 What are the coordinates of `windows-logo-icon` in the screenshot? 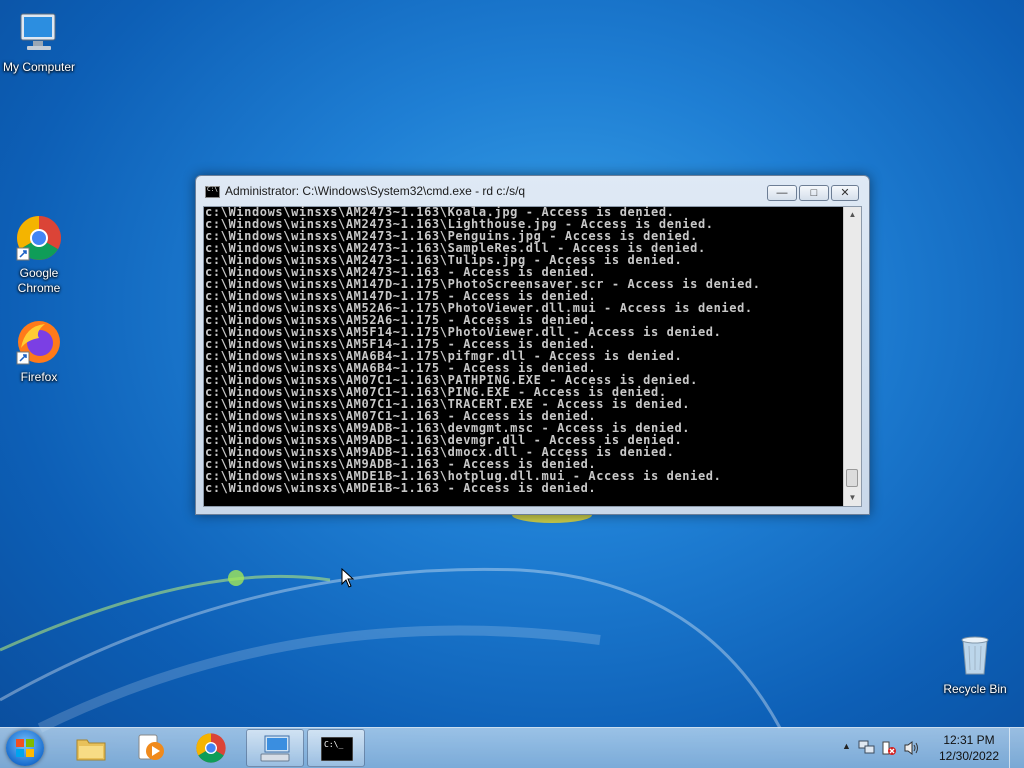 It's located at (25, 748).